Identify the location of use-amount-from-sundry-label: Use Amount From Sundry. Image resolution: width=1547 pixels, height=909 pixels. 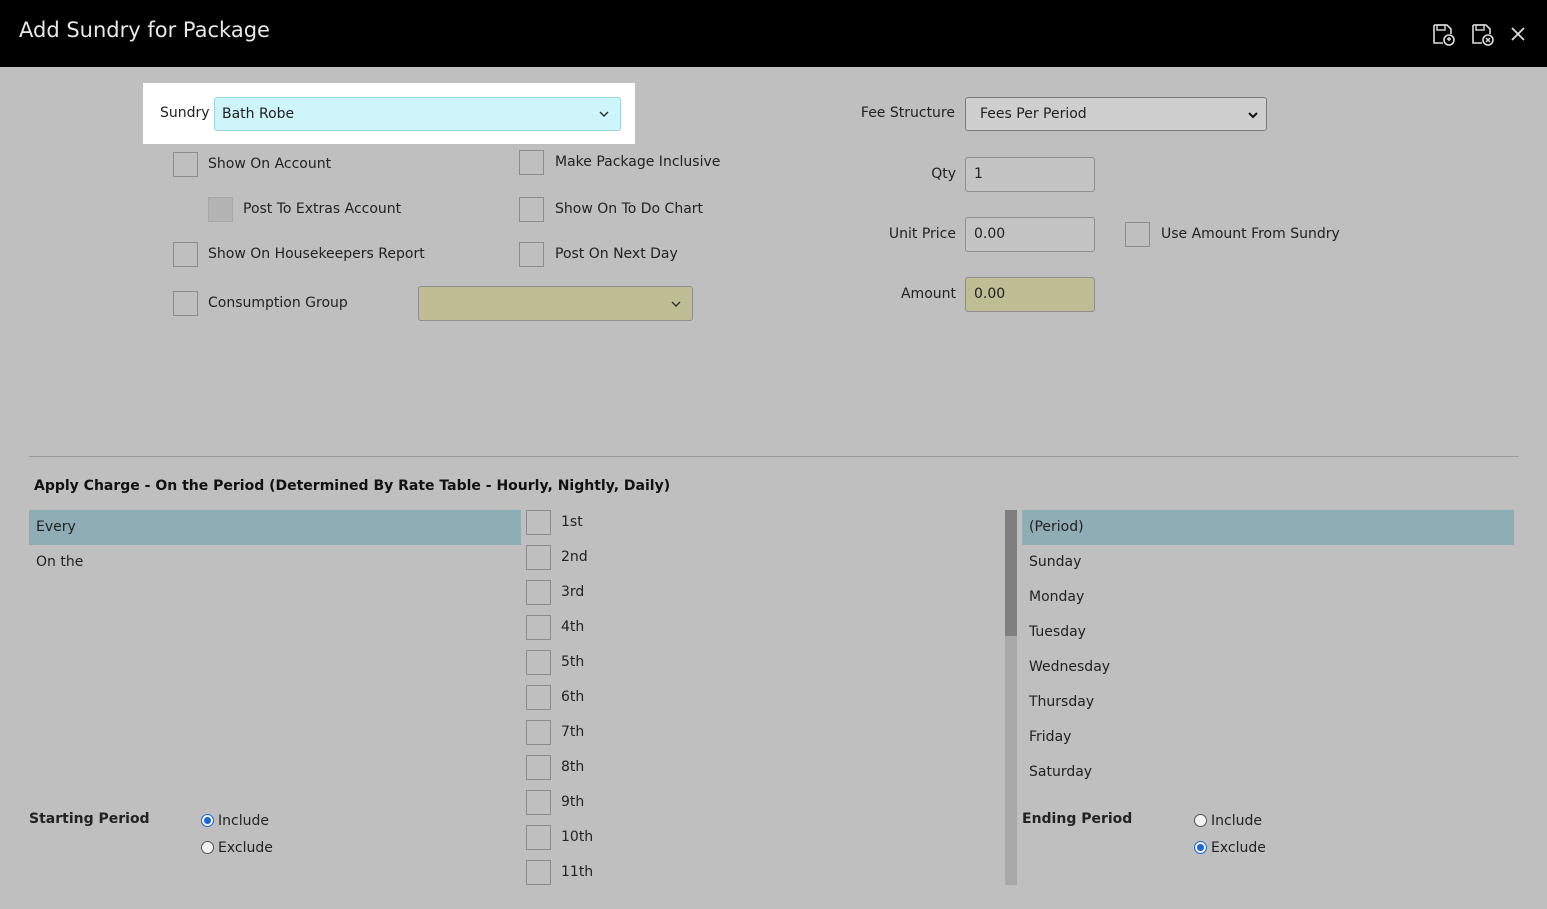
(1250, 234).